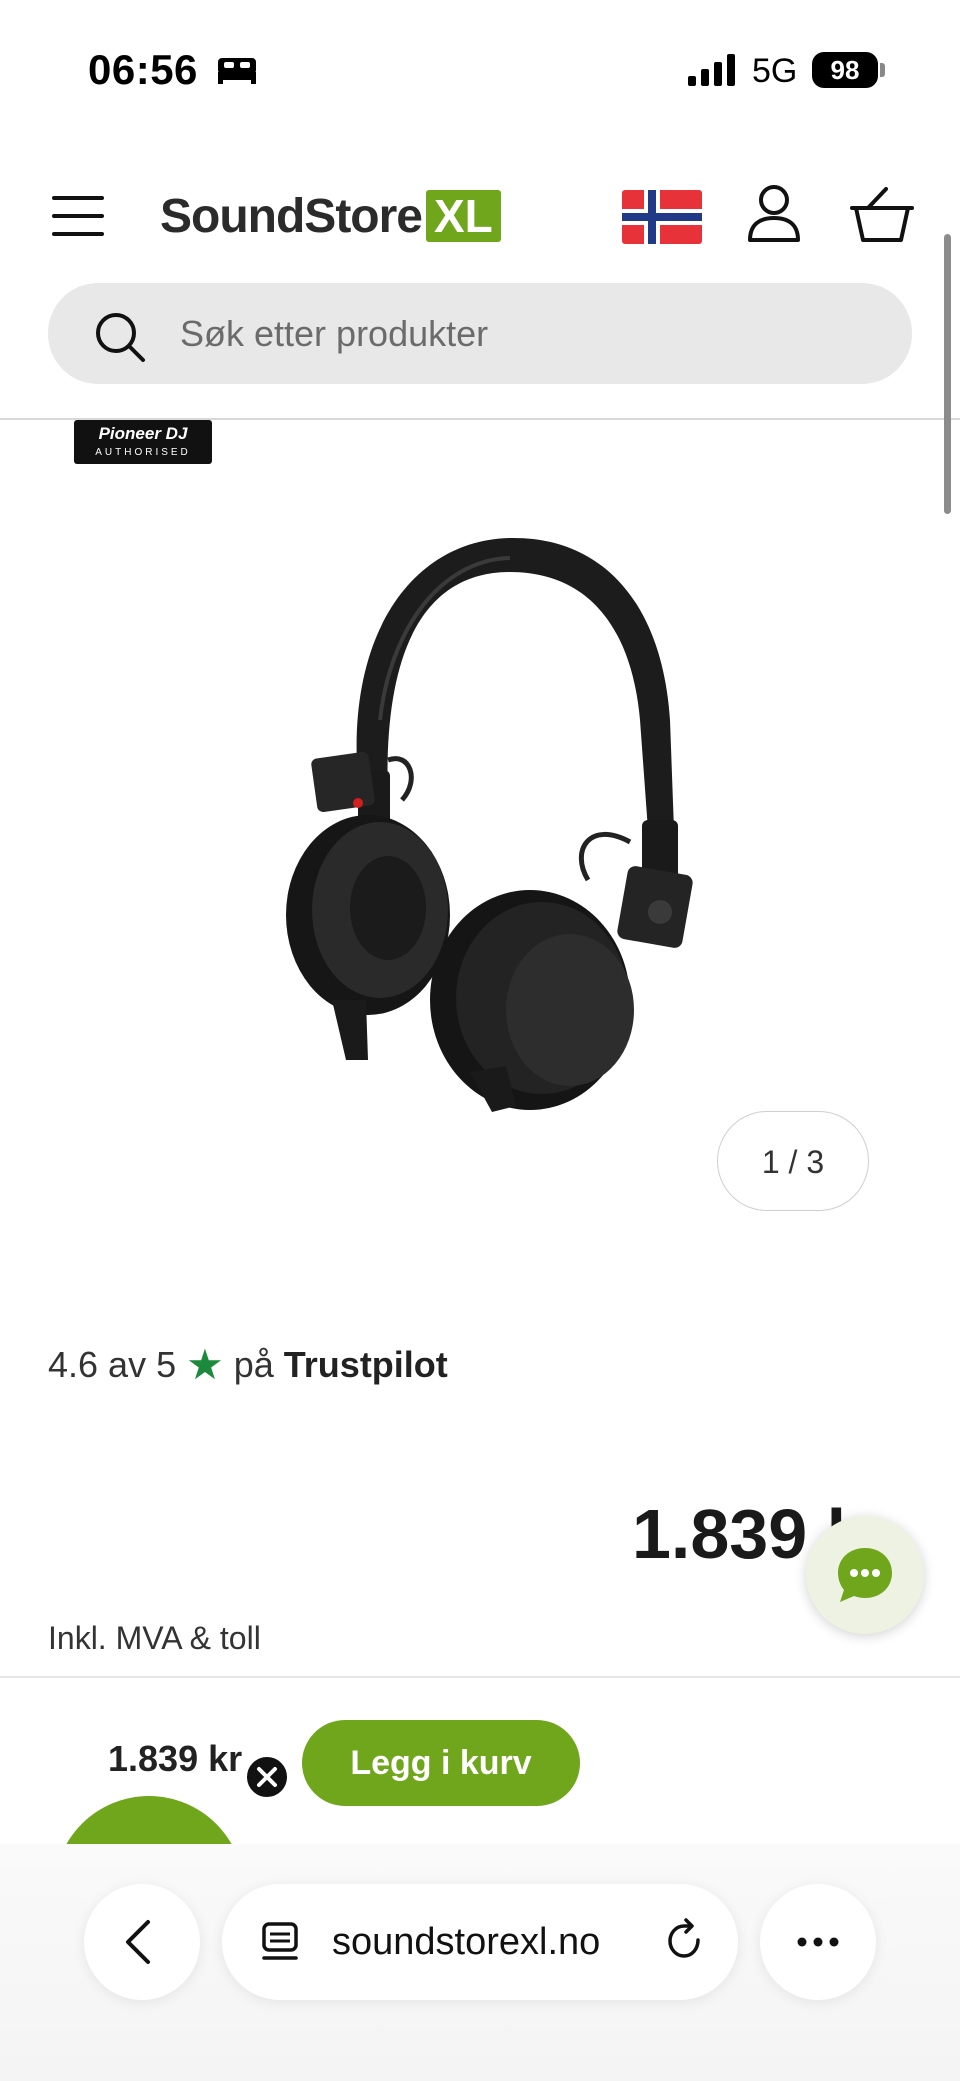 This screenshot has height=2081, width=960. Describe the element at coordinates (775, 71) in the screenshot. I see `network-type: 5G` at that location.